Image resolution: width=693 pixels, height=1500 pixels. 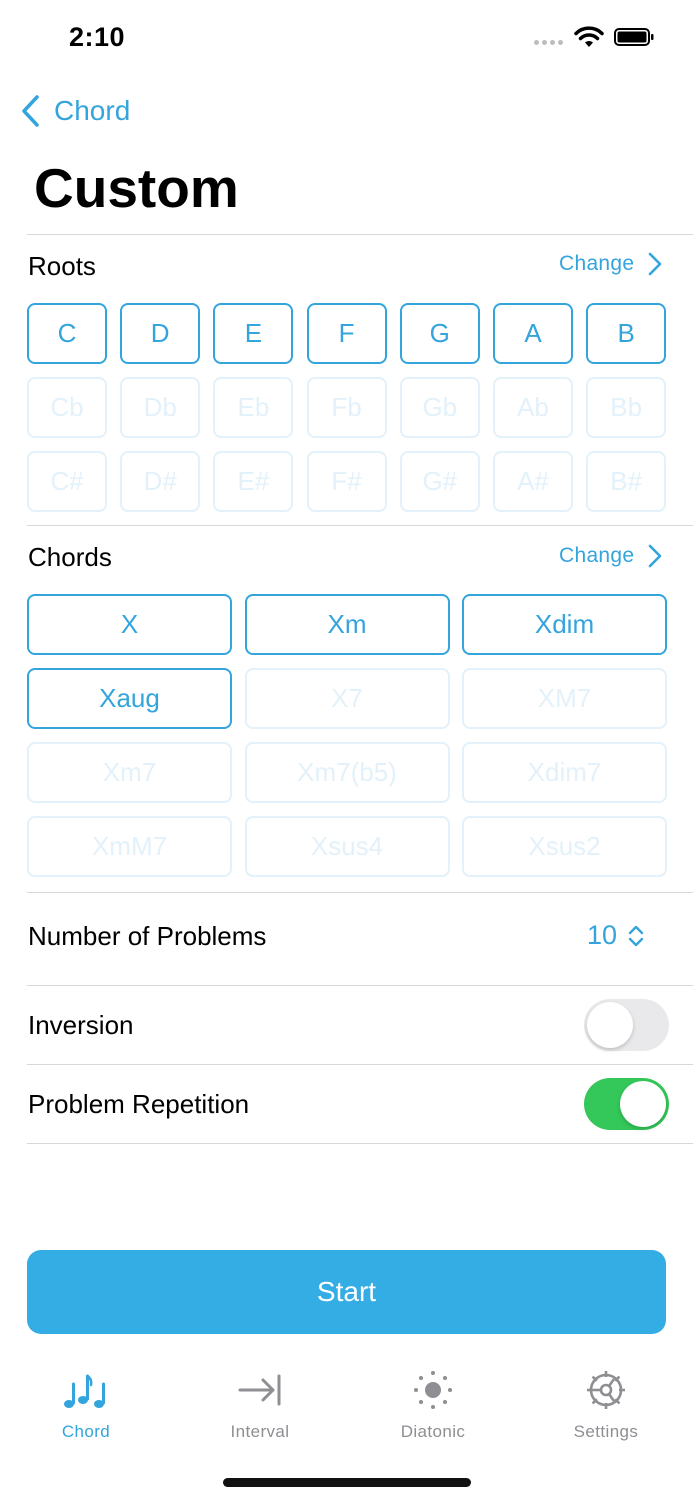 What do you see at coordinates (160, 481) in the screenshot?
I see `roots-chip: D#` at bounding box center [160, 481].